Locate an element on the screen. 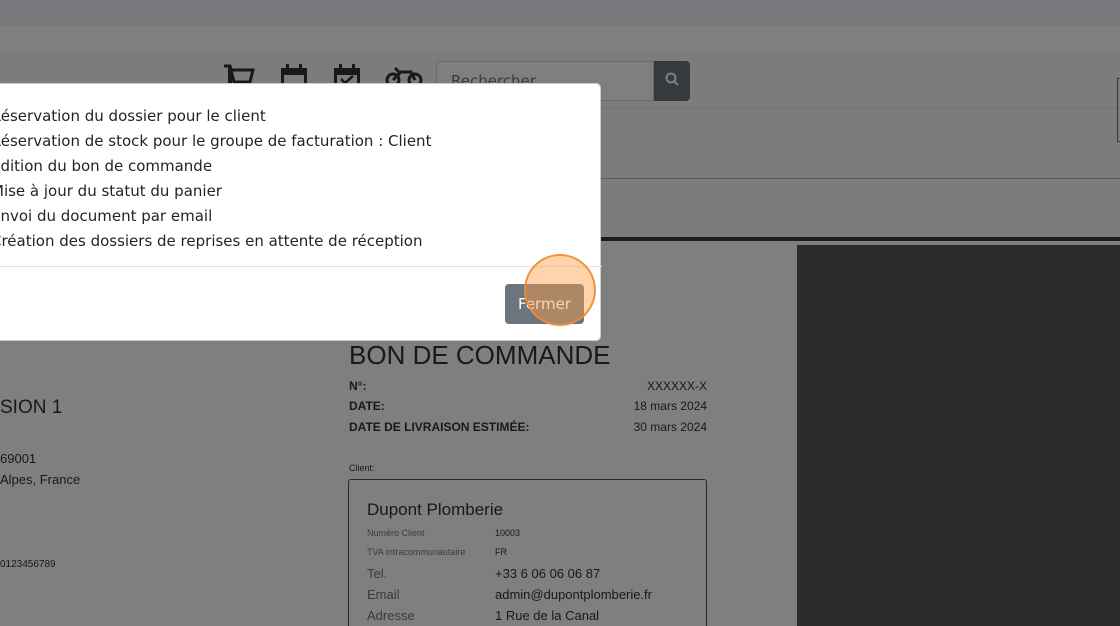  browser-top-strip is located at coordinates (560, 13).